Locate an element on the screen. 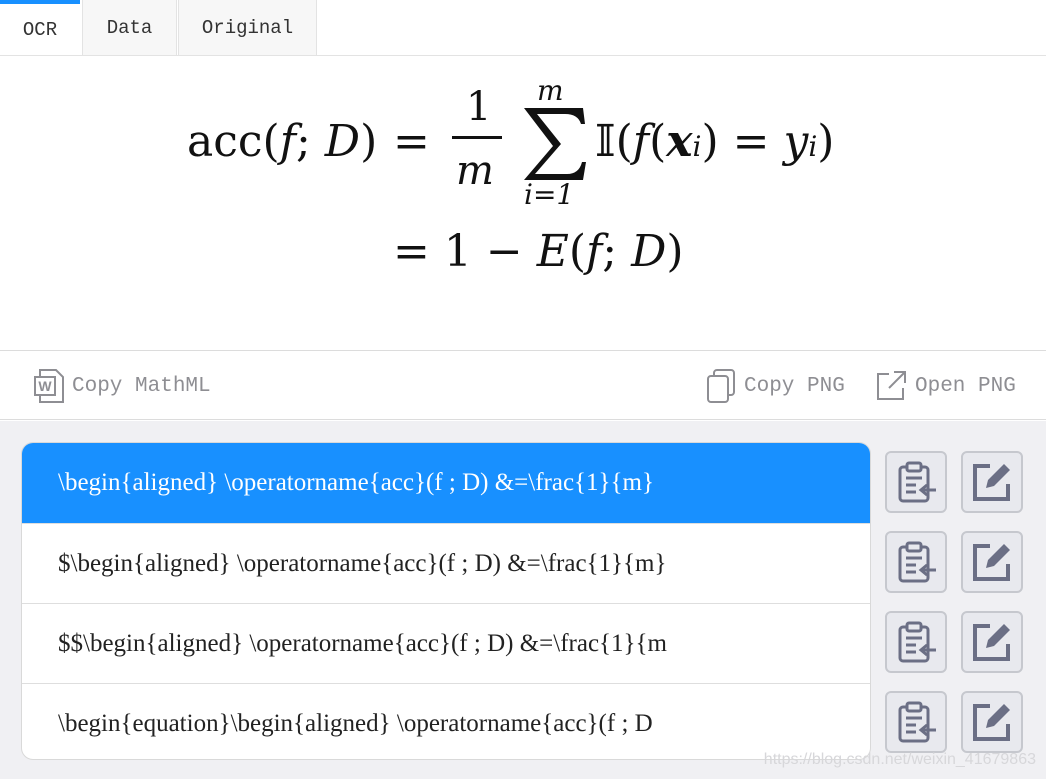  copy-icon is located at coordinates (721, 386).